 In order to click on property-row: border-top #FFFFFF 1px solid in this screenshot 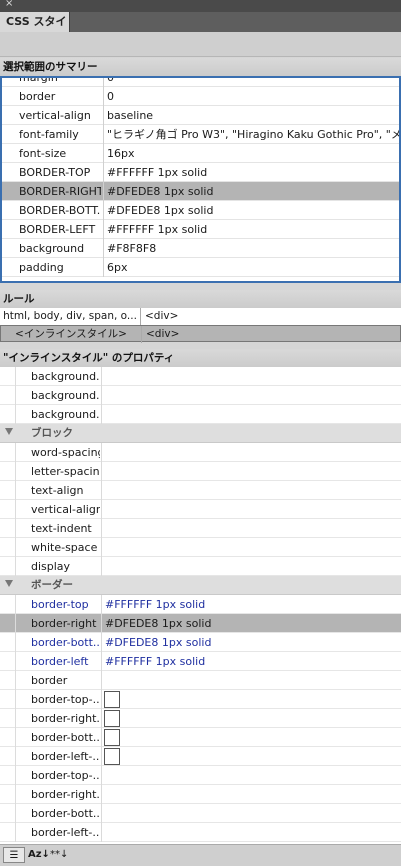, I will do `click(200, 604)`.